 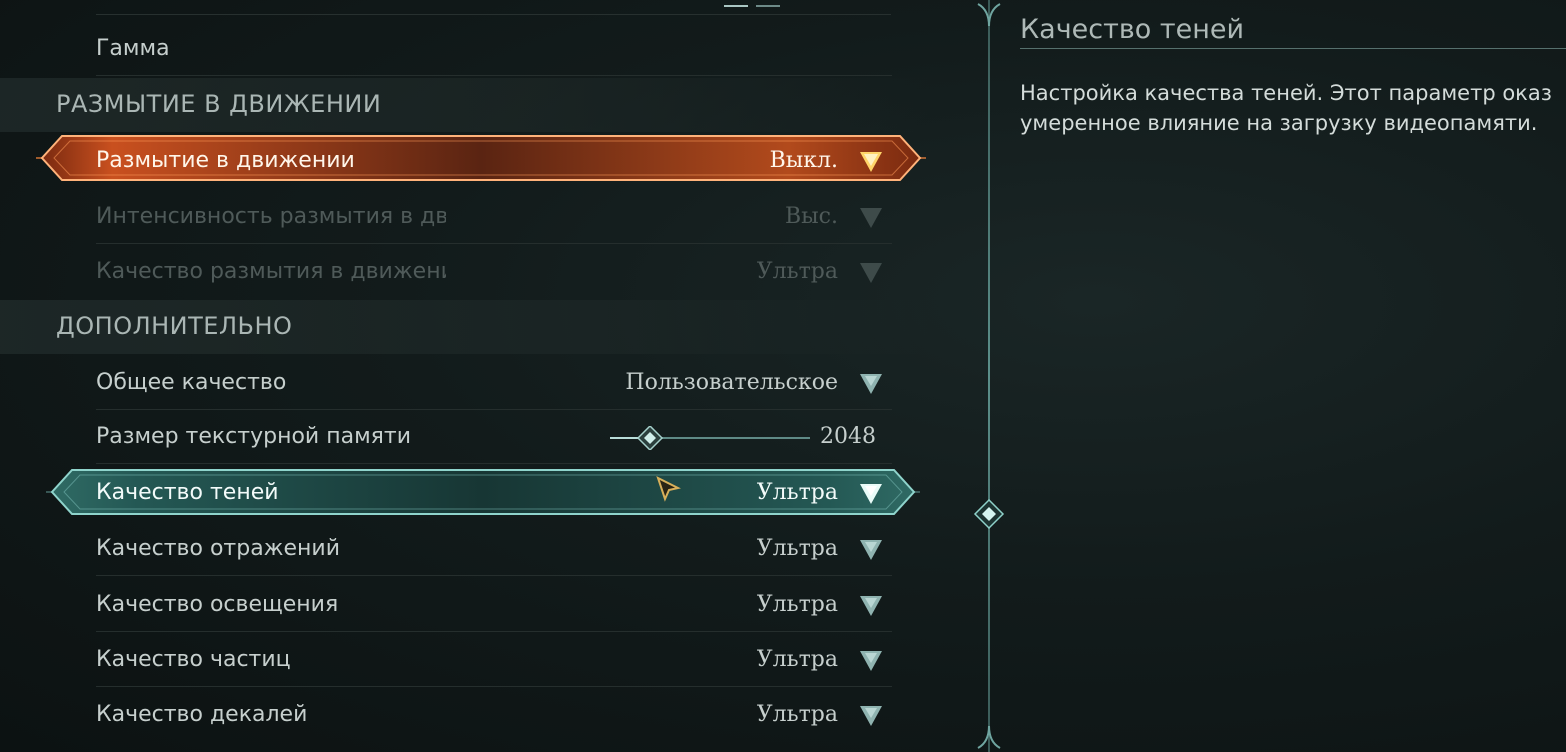 I want to click on setting-row-shadow-quality: Качество теней Ультра, so click(x=491, y=492).